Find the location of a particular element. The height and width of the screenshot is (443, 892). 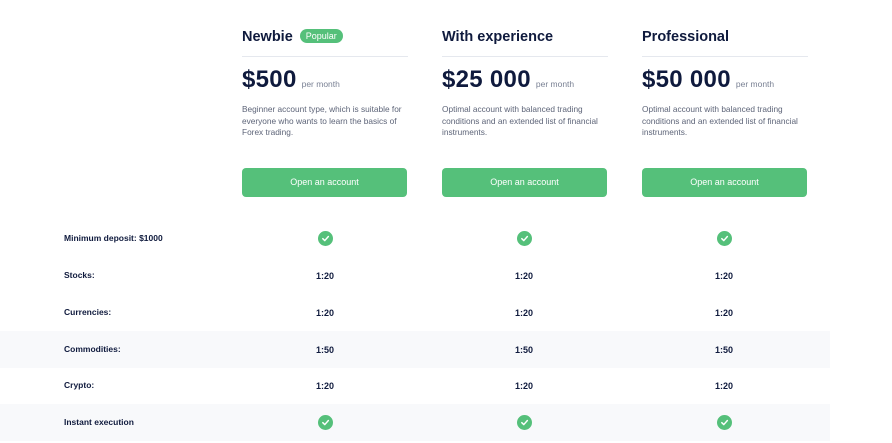

plan-header: Newbie Popular is located at coordinates (325, 28).